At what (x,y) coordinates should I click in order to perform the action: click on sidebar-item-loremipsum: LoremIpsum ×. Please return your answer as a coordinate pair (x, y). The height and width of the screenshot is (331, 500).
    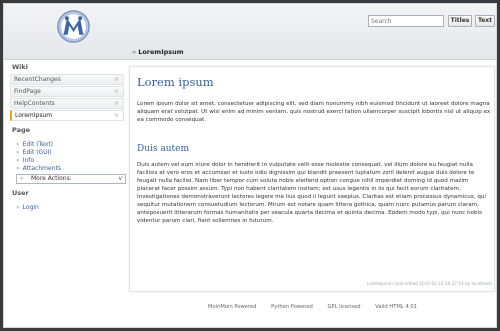
    Looking at the image, I should click on (67, 115).